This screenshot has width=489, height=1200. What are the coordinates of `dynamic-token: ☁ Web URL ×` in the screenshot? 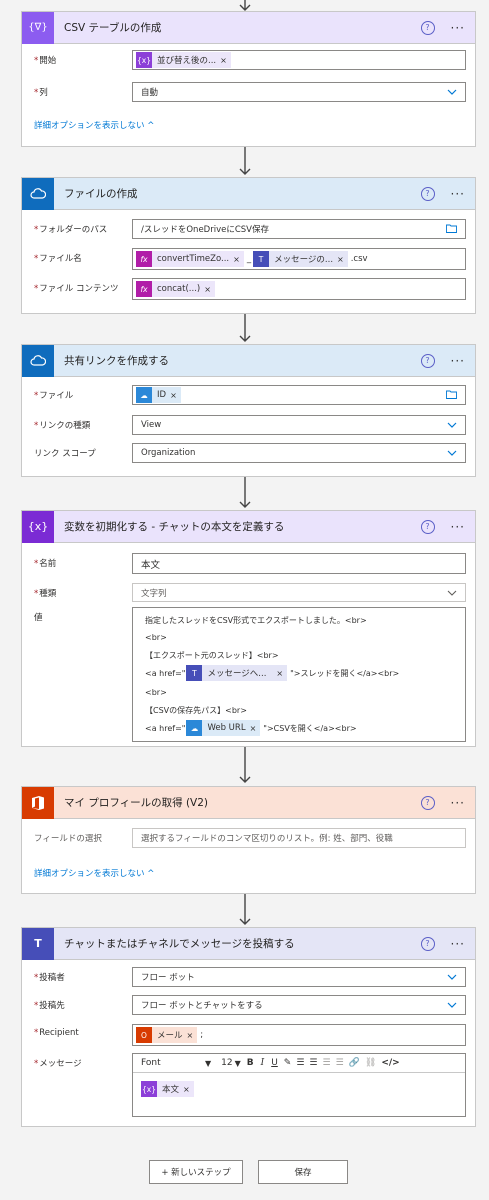 It's located at (223, 728).